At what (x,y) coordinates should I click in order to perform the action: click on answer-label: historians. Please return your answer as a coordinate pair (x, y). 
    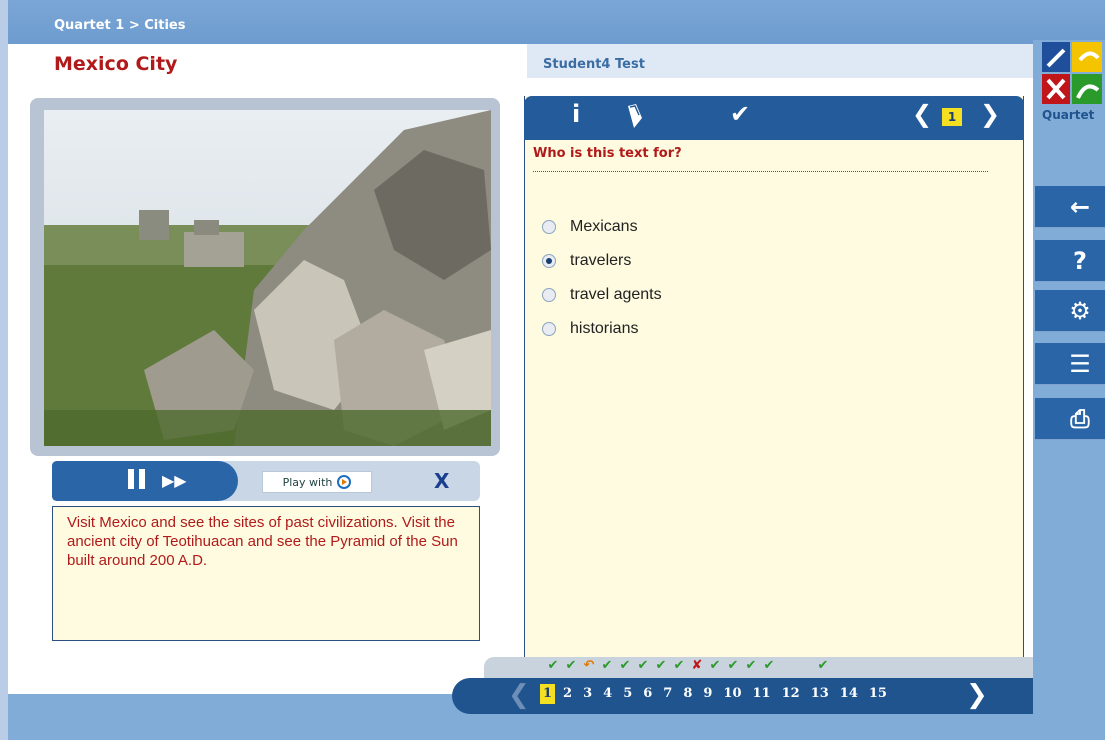
    Looking at the image, I should click on (604, 328).